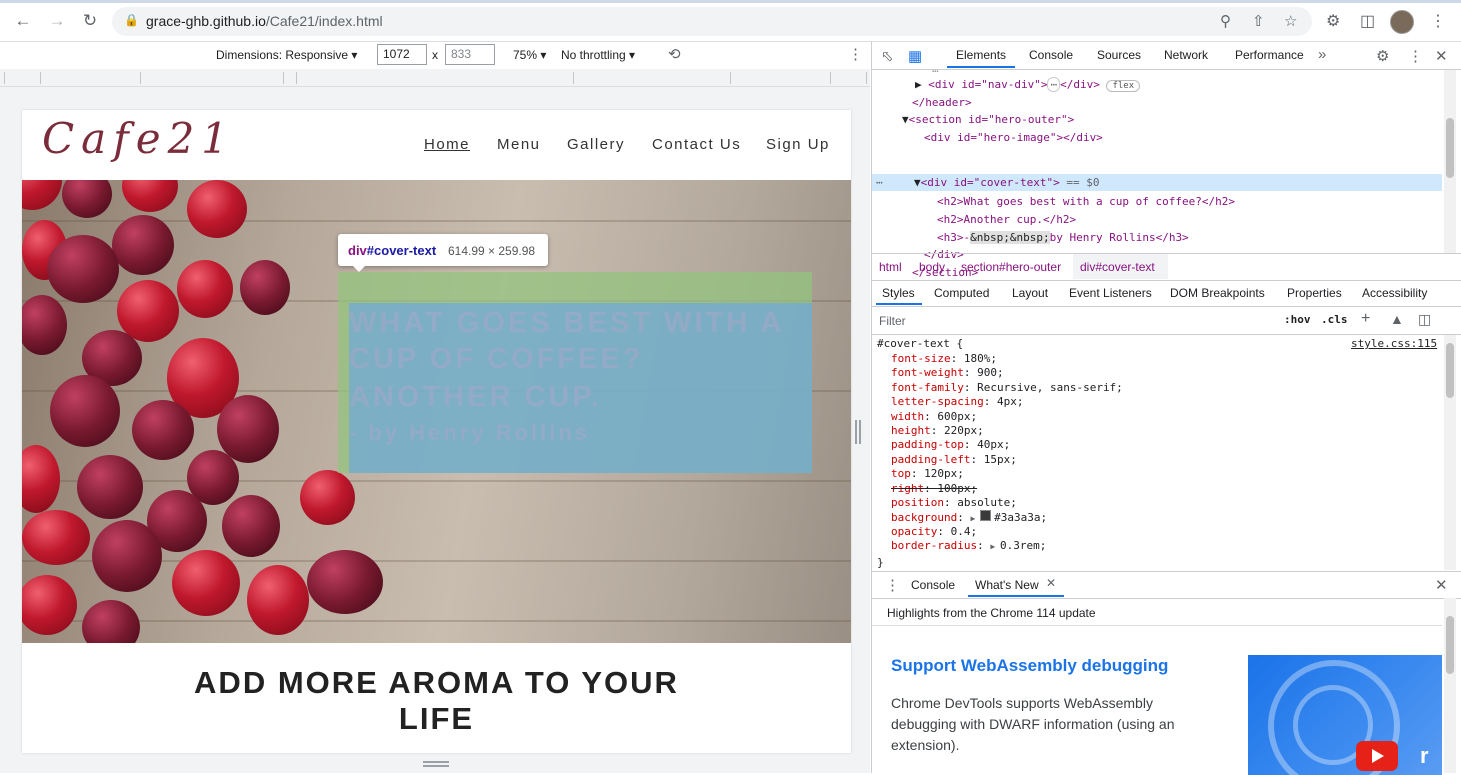  Describe the element at coordinates (798, 144) in the screenshot. I see `nav-sign-up: Sign Up` at that location.